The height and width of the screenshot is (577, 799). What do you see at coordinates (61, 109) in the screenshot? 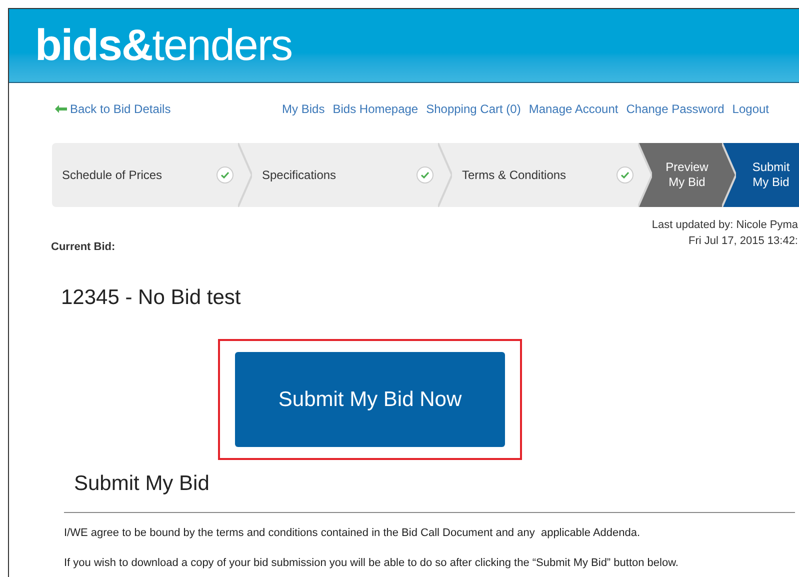
I see `back-arrow-icon` at bounding box center [61, 109].